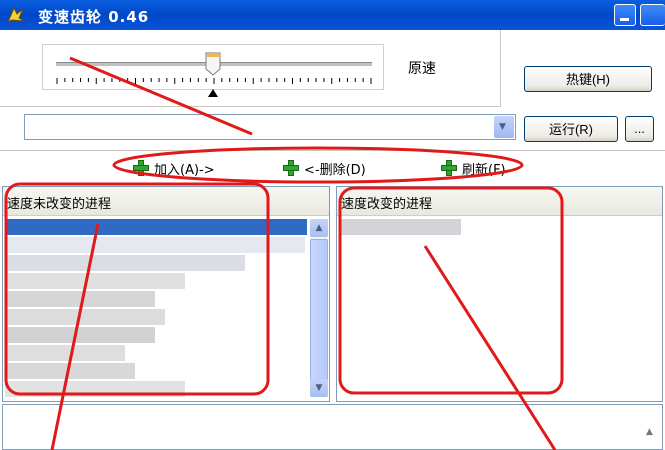 Image resolution: width=665 pixels, height=450 pixels. I want to click on unchanged-list-header: 速度未改变的进程, so click(166, 201).